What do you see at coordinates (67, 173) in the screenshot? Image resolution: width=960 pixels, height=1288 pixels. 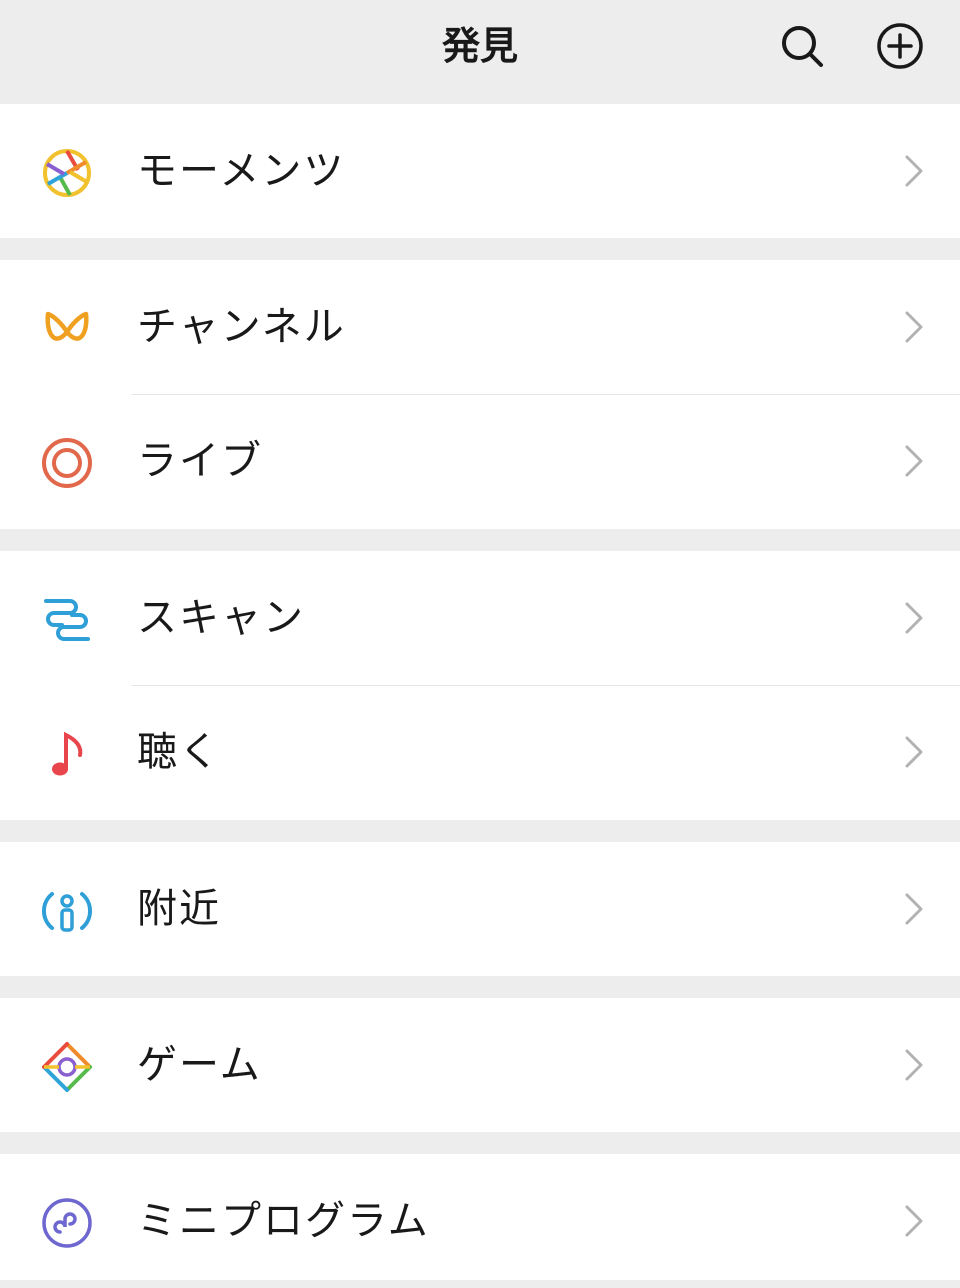 I see `moments-aperture-icon` at bounding box center [67, 173].